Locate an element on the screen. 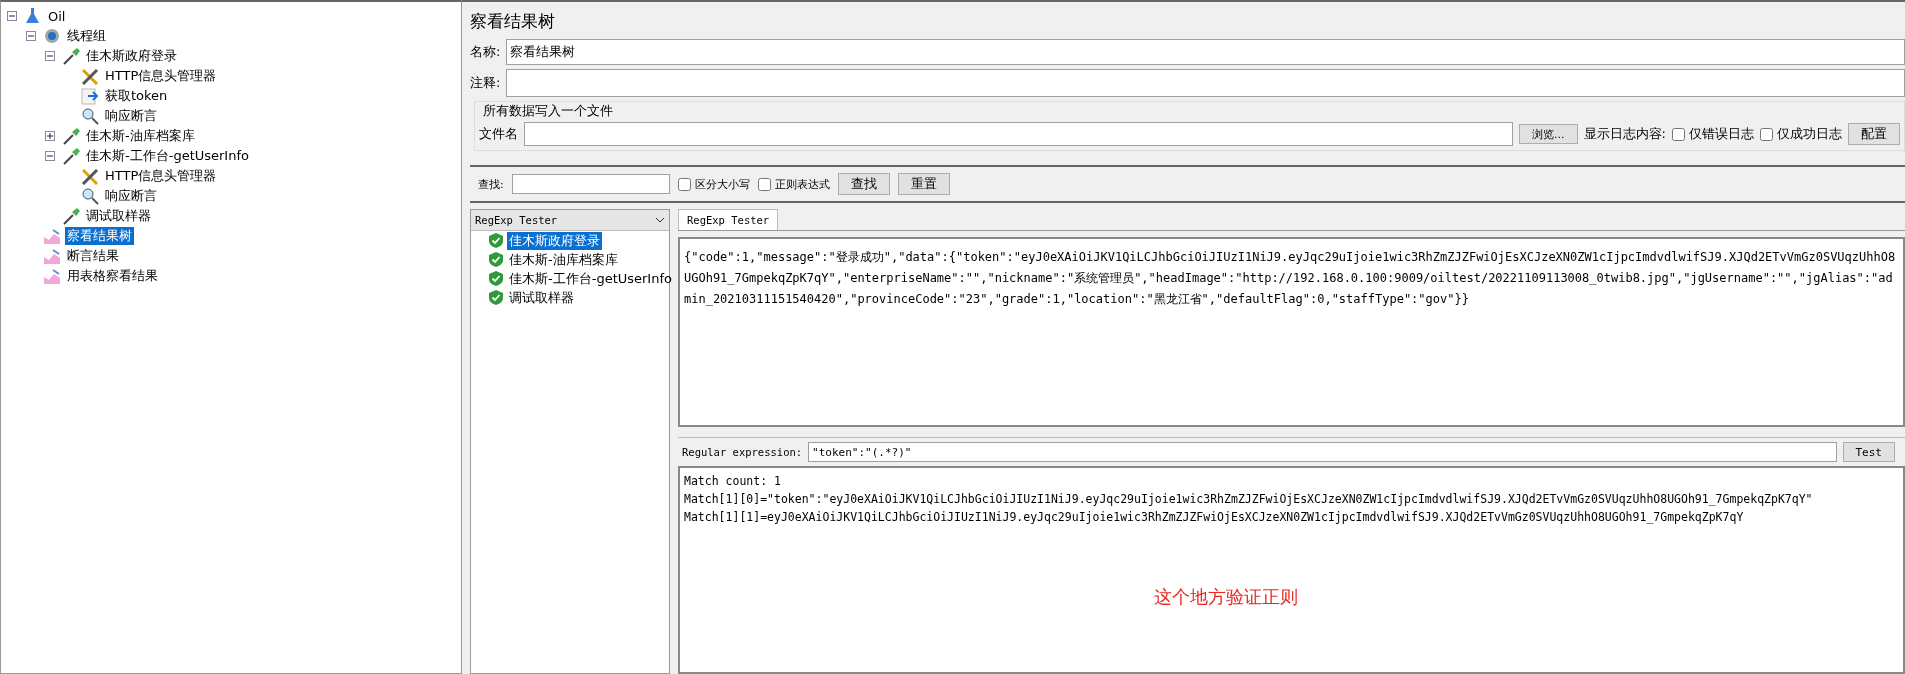  tree-item: 用表格察看结果 is located at coordinates (112, 276).